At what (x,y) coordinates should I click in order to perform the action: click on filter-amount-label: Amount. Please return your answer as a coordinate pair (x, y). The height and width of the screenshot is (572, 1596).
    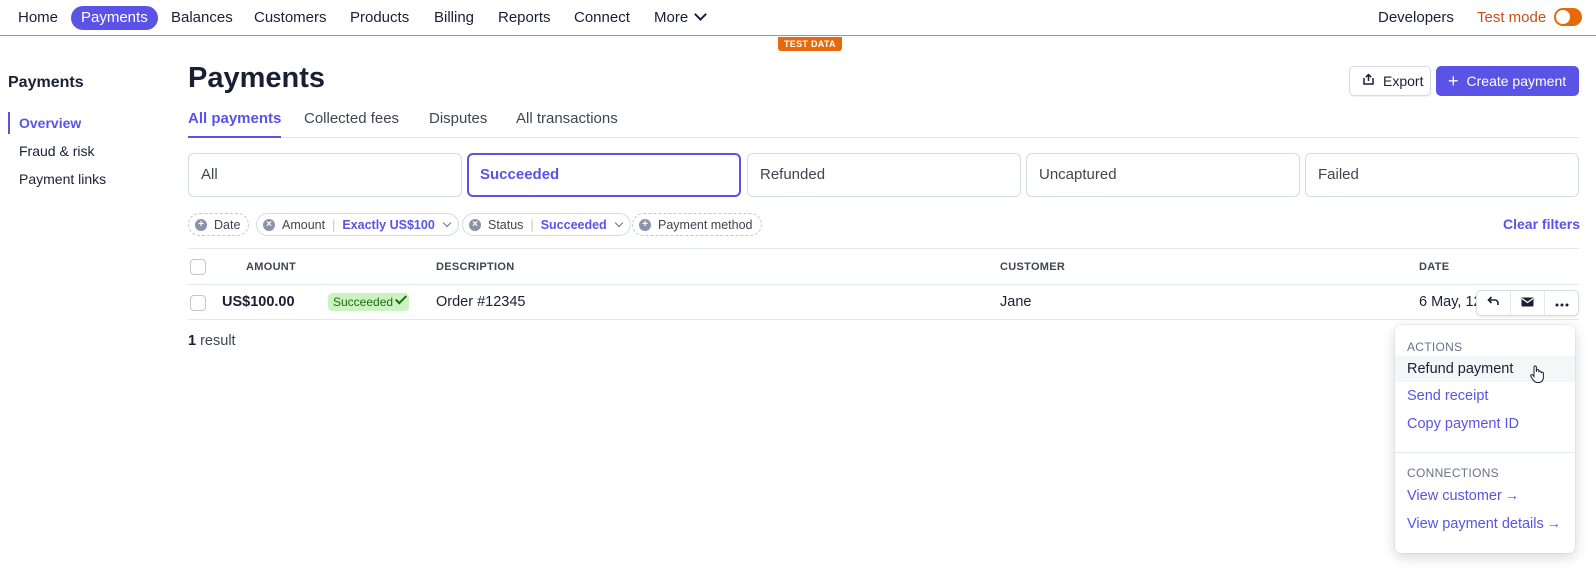
    Looking at the image, I should click on (304, 224).